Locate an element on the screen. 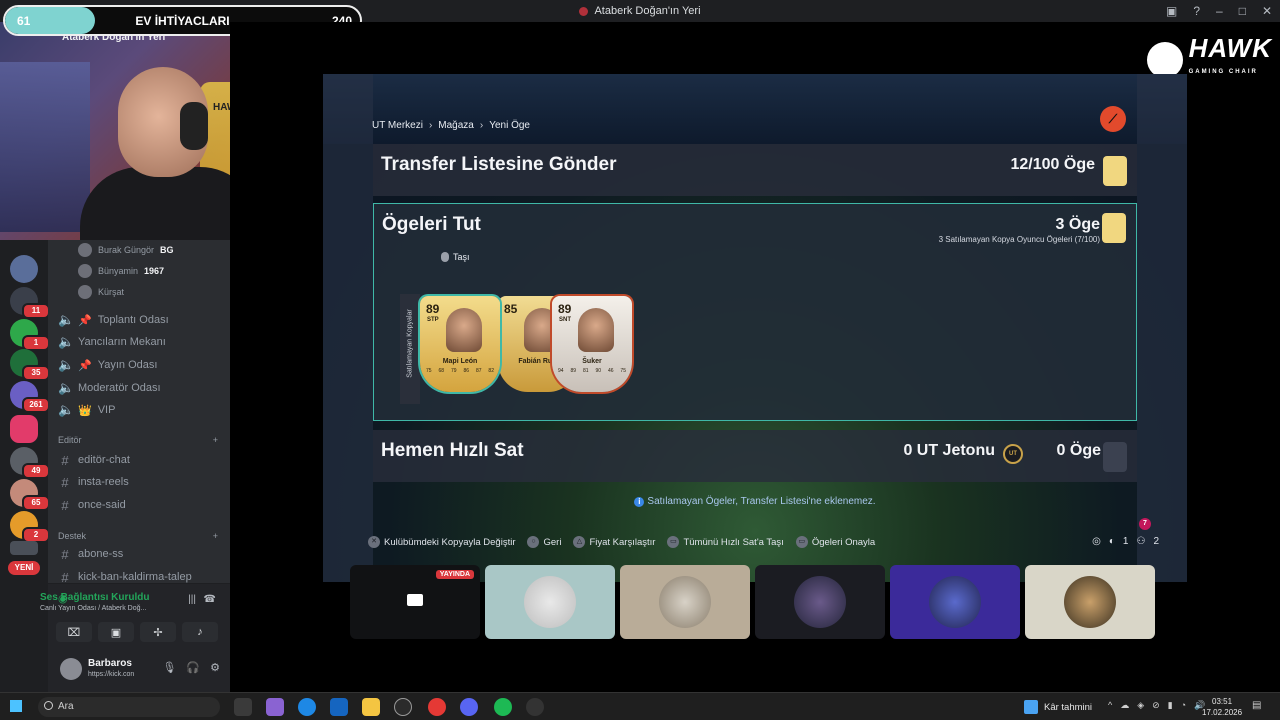 The height and width of the screenshot is (720, 1280). hint-confirm-items: ▭ Ögeleri Onayla is located at coordinates (835, 542).